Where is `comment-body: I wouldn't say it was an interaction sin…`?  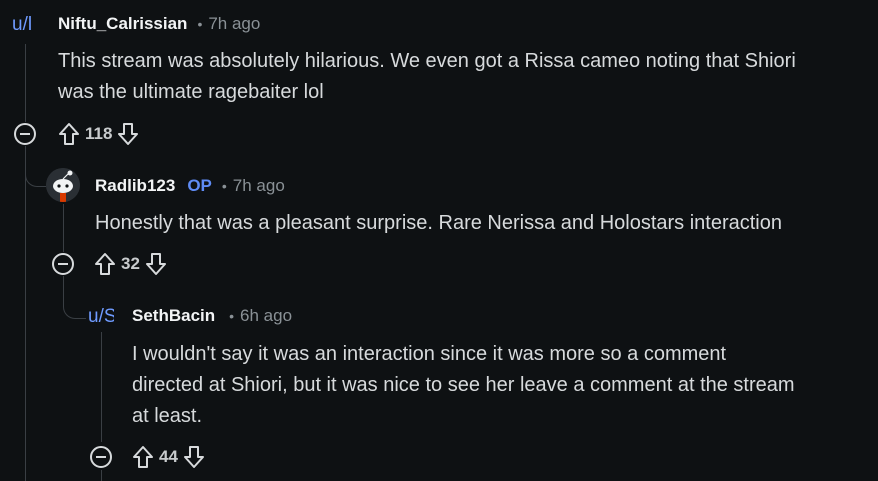 comment-body: I wouldn't say it was an interaction sin… is located at coordinates (463, 385).